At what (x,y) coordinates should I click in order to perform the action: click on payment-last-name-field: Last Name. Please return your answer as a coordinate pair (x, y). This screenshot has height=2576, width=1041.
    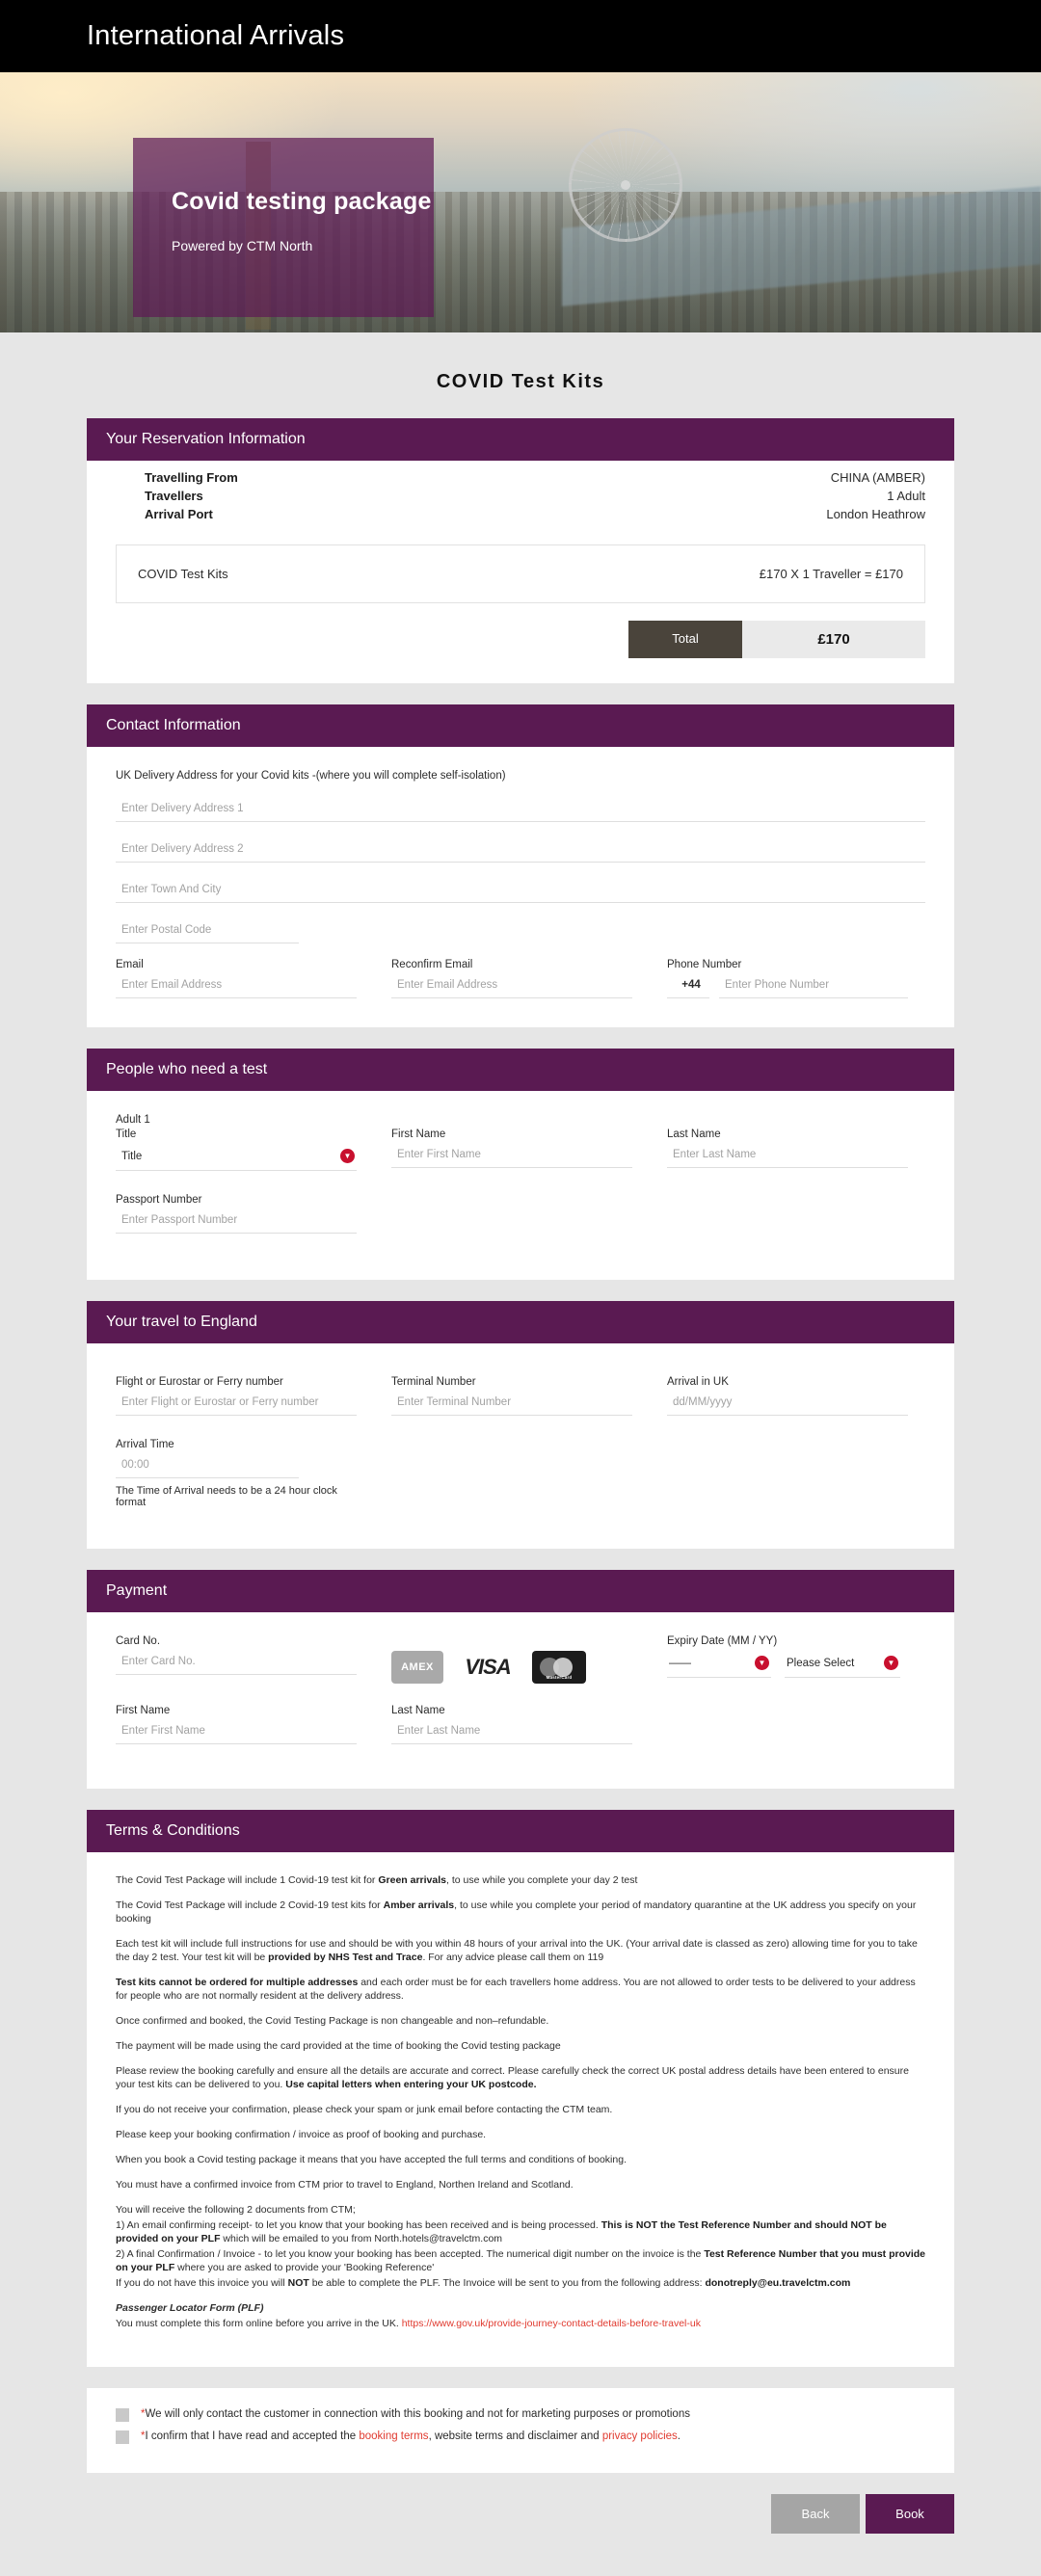
    Looking at the image, I should click on (511, 1724).